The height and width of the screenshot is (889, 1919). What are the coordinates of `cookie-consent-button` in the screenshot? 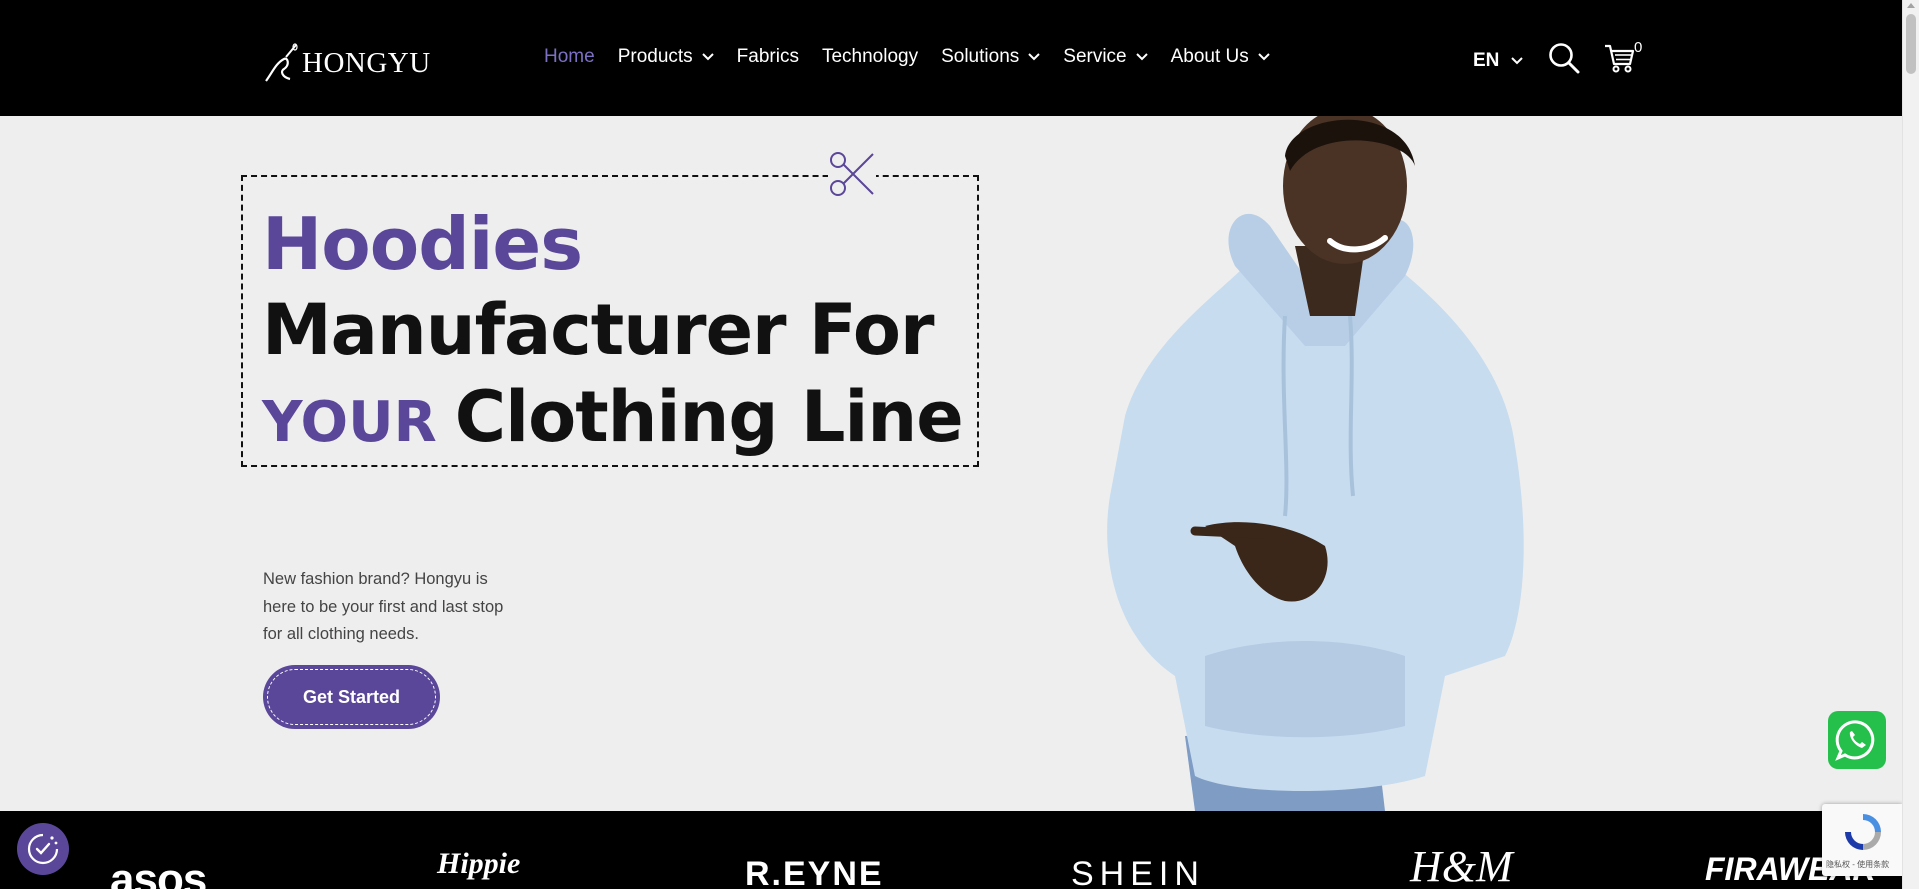 It's located at (43, 849).